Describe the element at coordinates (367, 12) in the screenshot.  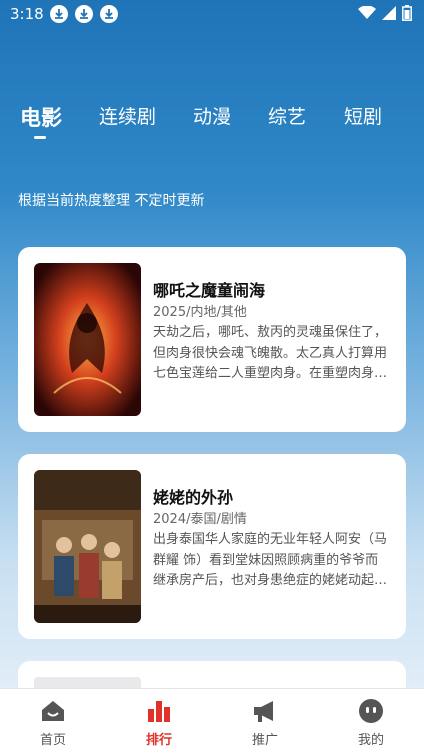
I see `wifi-icon` at that location.